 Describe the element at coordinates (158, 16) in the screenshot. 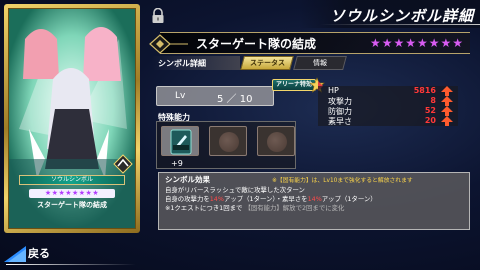

I see `lock-icon` at that location.